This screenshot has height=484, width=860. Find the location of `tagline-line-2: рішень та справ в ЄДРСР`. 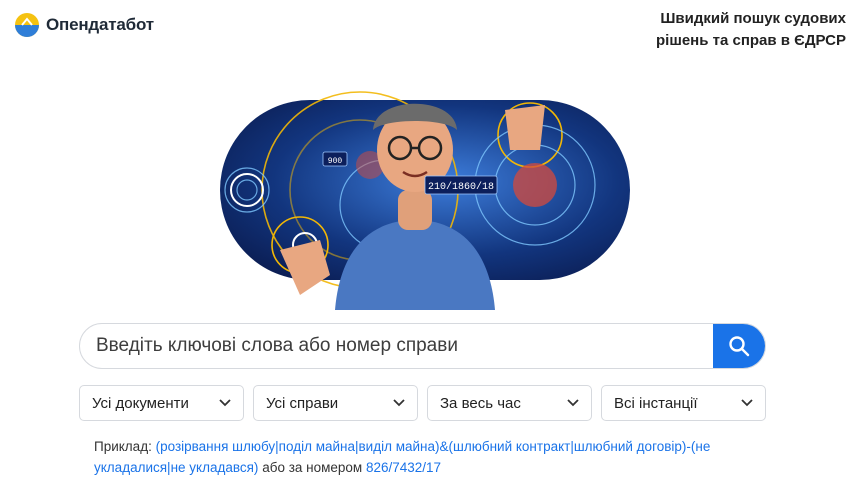

tagline-line-2: рішень та справ в ЄДРСР is located at coordinates (751, 40).